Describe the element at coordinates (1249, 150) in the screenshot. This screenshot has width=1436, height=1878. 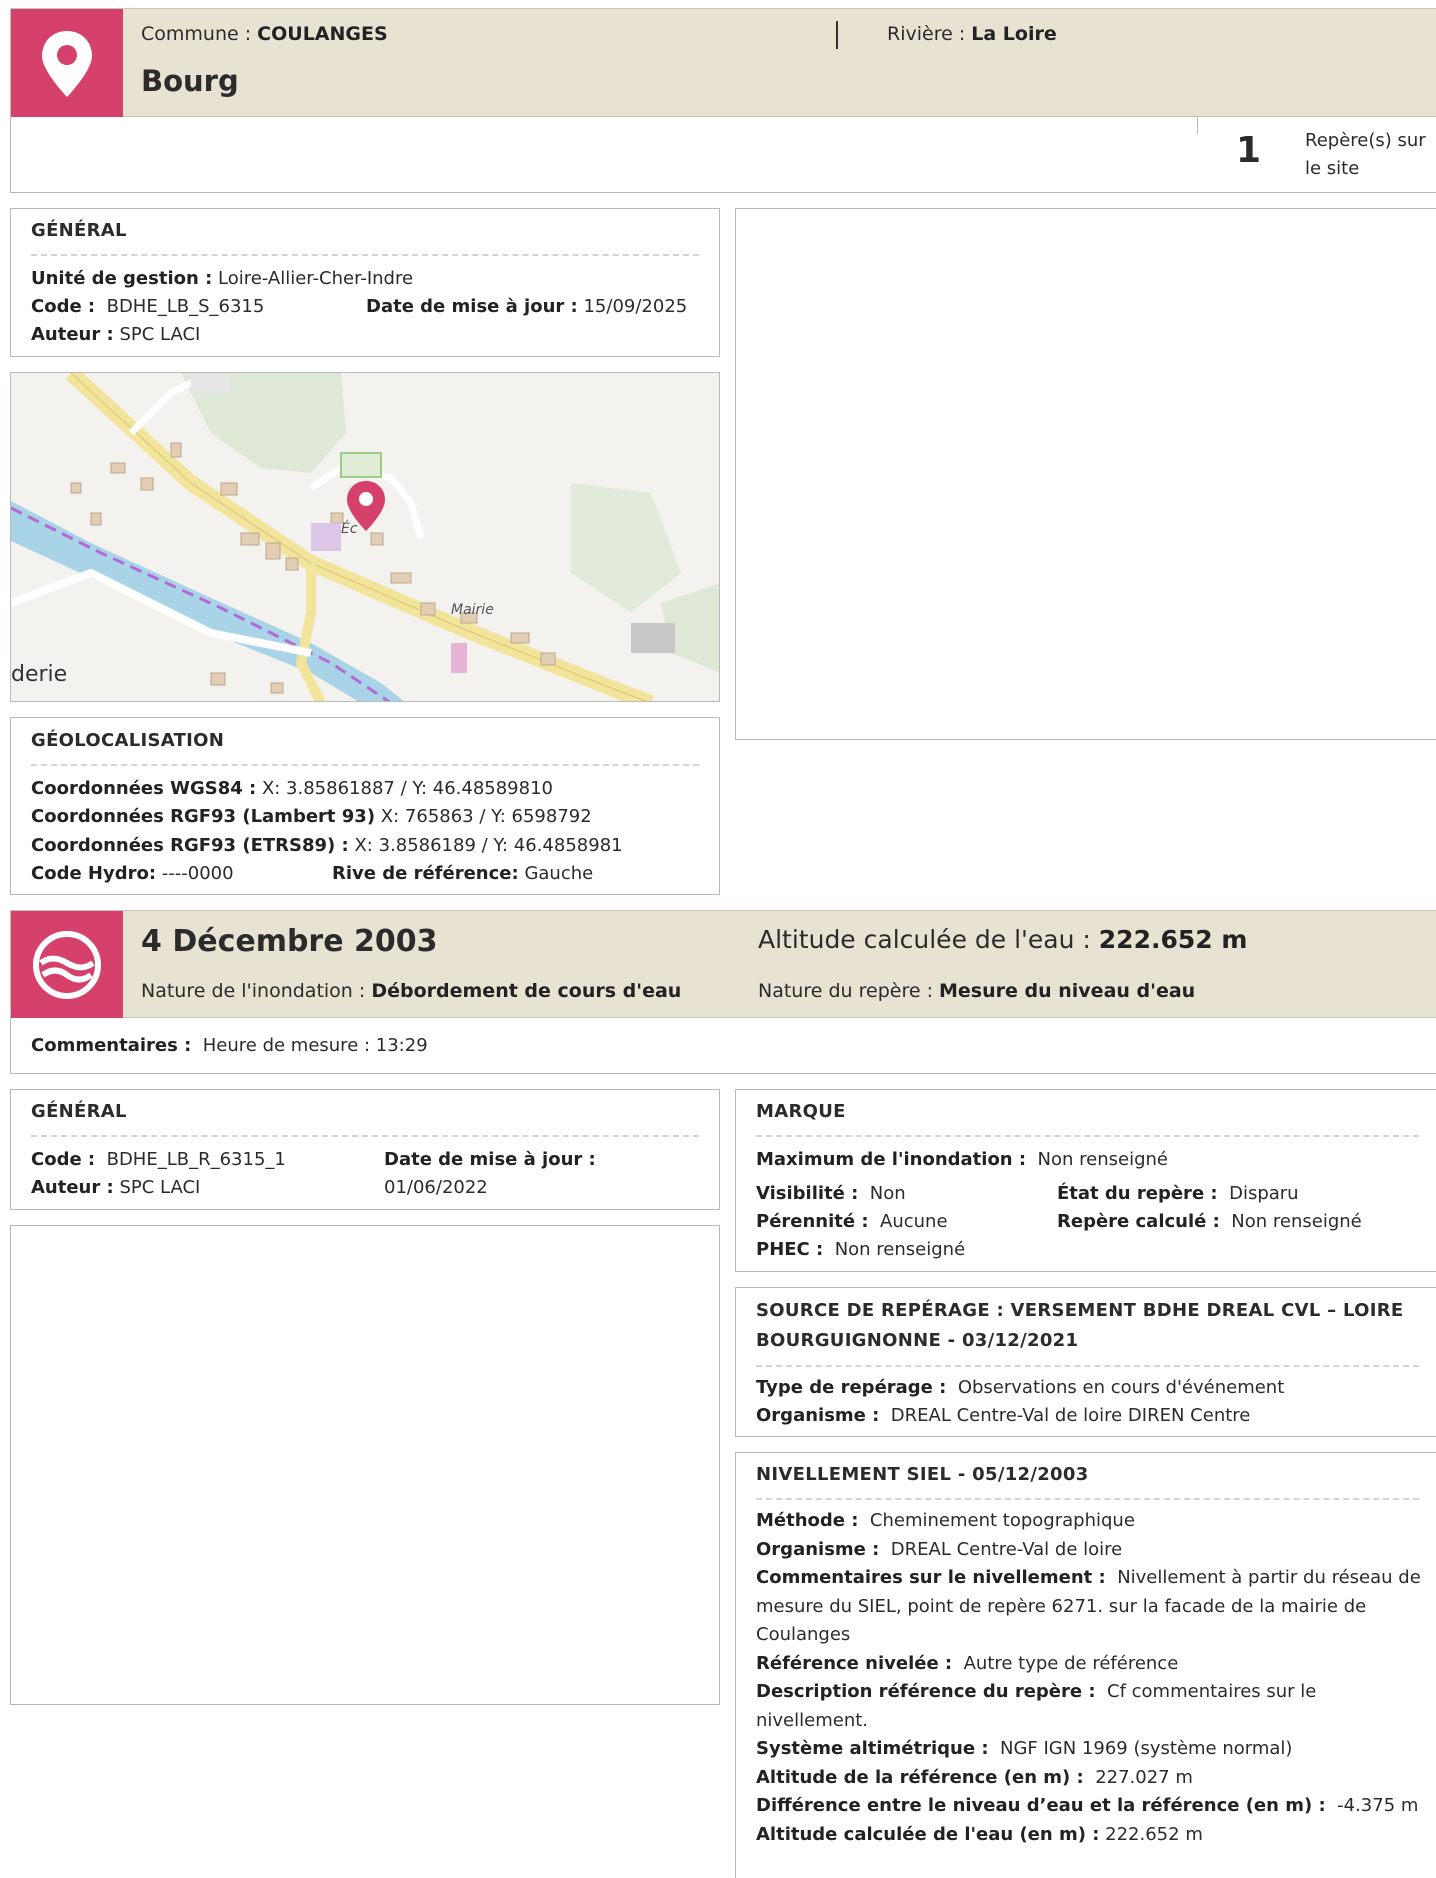
I see `reperes-count: 1` at that location.